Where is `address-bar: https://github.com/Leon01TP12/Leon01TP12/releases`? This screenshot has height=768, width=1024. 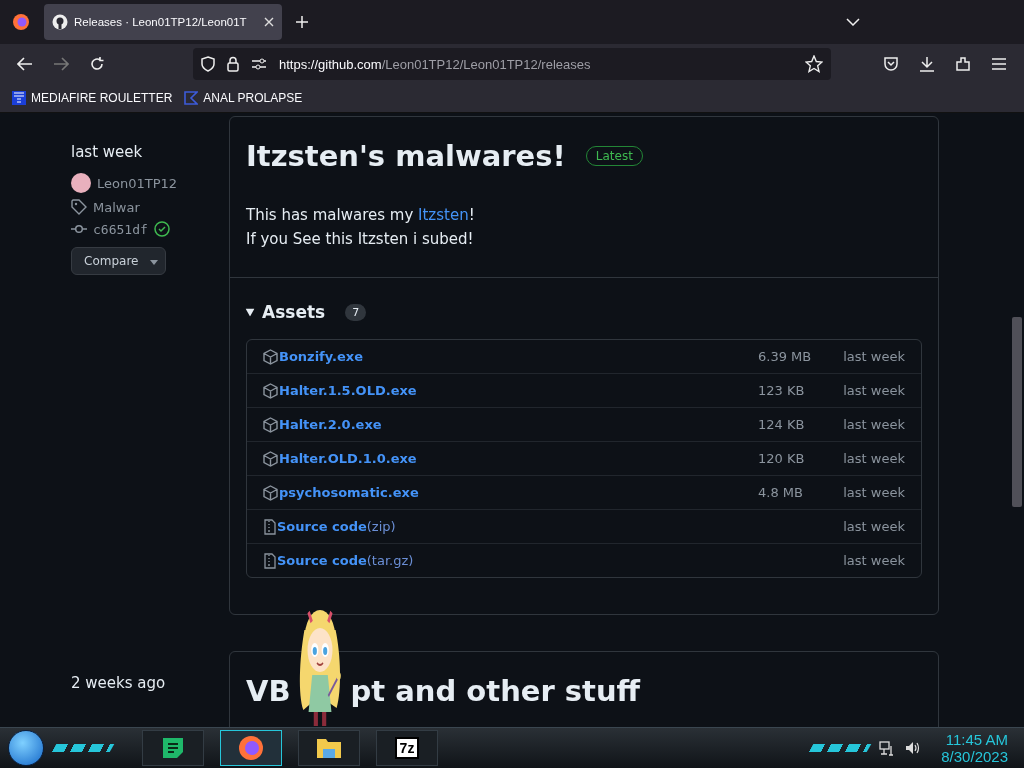
address-bar: https://github.com/Leon01TP12/Leon01TP12/releases is located at coordinates (512, 64).